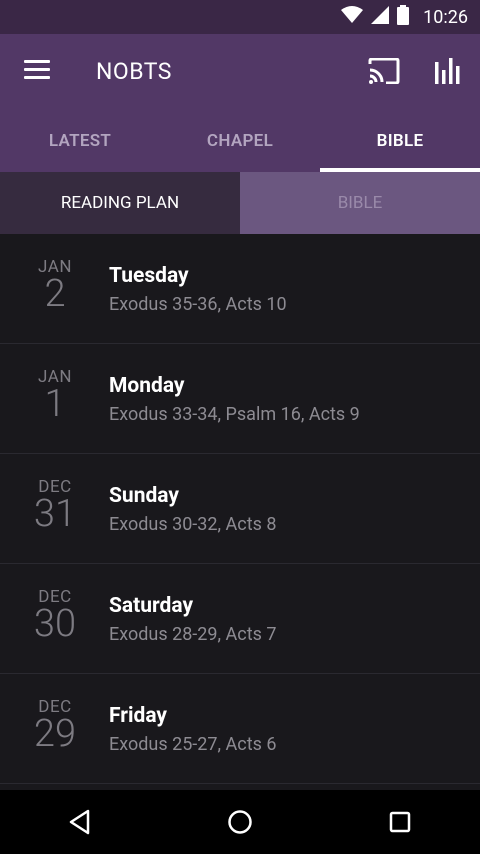  I want to click on weekday-label: Tuesday, so click(149, 276).